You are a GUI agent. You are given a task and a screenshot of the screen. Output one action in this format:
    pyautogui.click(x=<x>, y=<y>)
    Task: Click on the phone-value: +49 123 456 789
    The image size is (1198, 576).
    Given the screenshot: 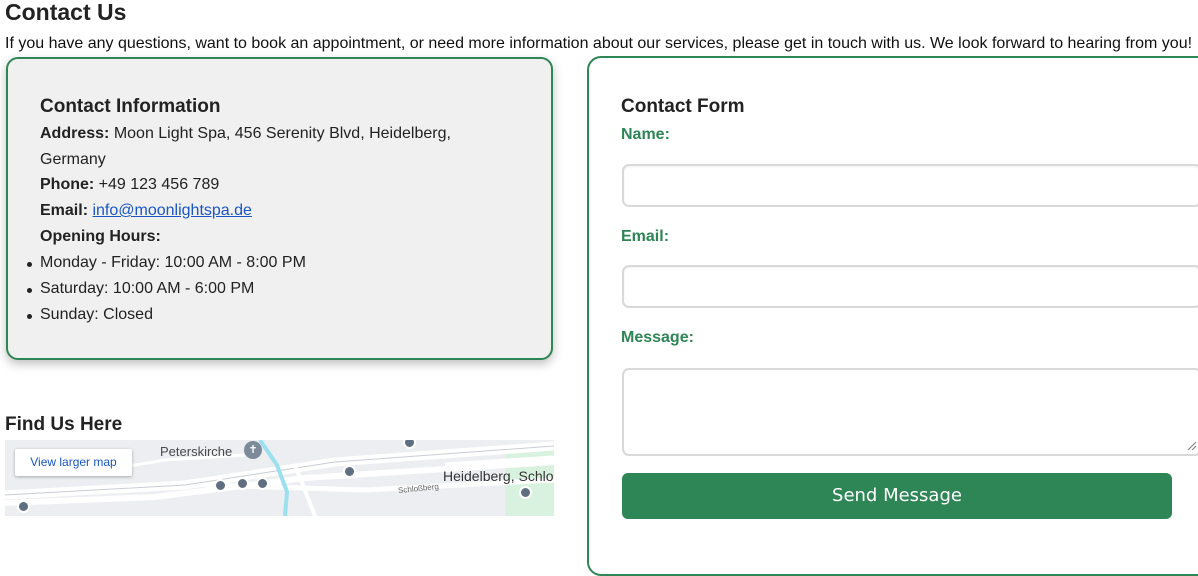 What is the action you would take?
    pyautogui.click(x=159, y=184)
    